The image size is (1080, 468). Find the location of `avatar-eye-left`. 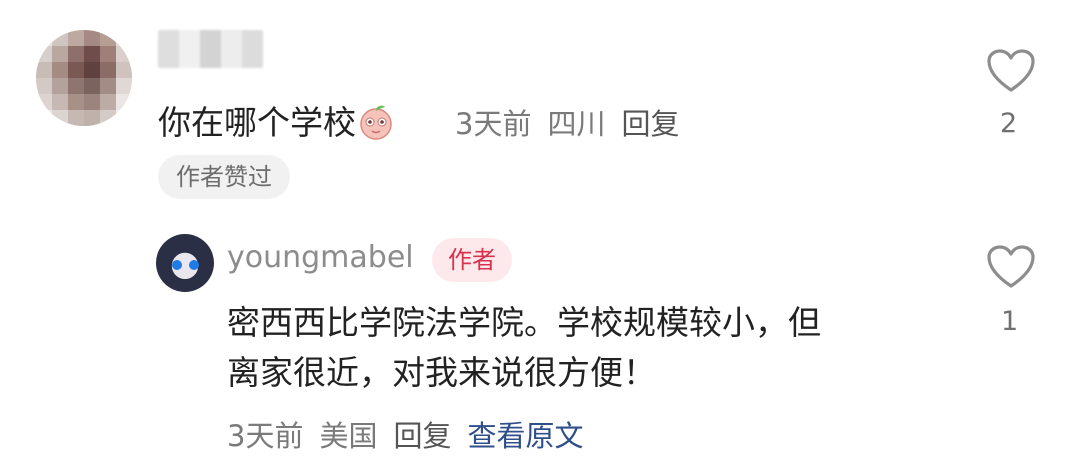

avatar-eye-left is located at coordinates (177, 265).